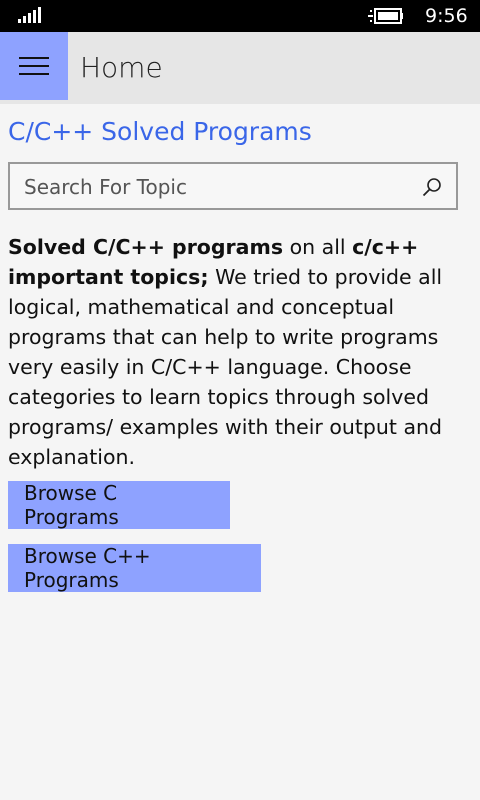 Image resolution: width=480 pixels, height=800 pixels. I want to click on browse-c-programs-button: Browse C Programs, so click(119, 505).